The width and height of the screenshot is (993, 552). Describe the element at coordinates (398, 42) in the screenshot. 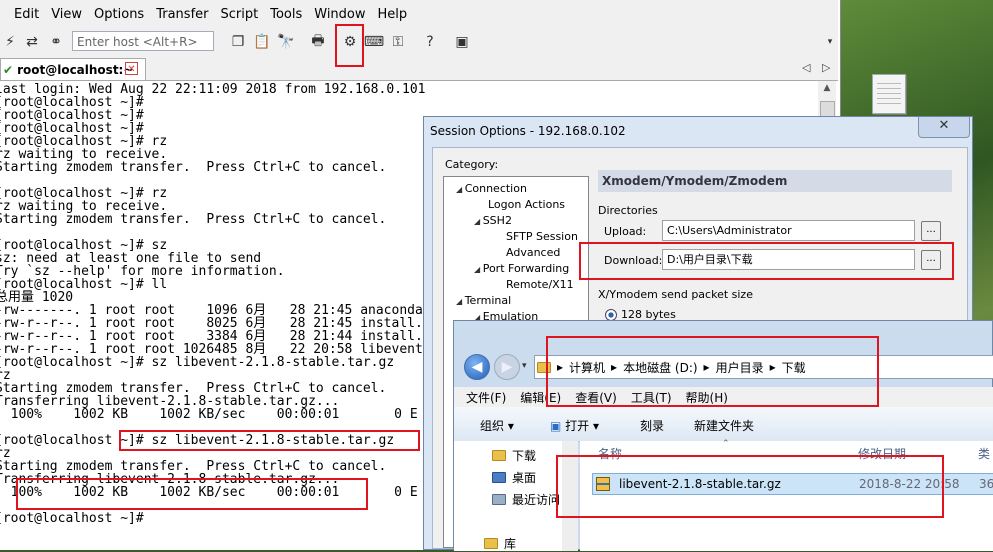

I see `key-icon: ⚿` at that location.